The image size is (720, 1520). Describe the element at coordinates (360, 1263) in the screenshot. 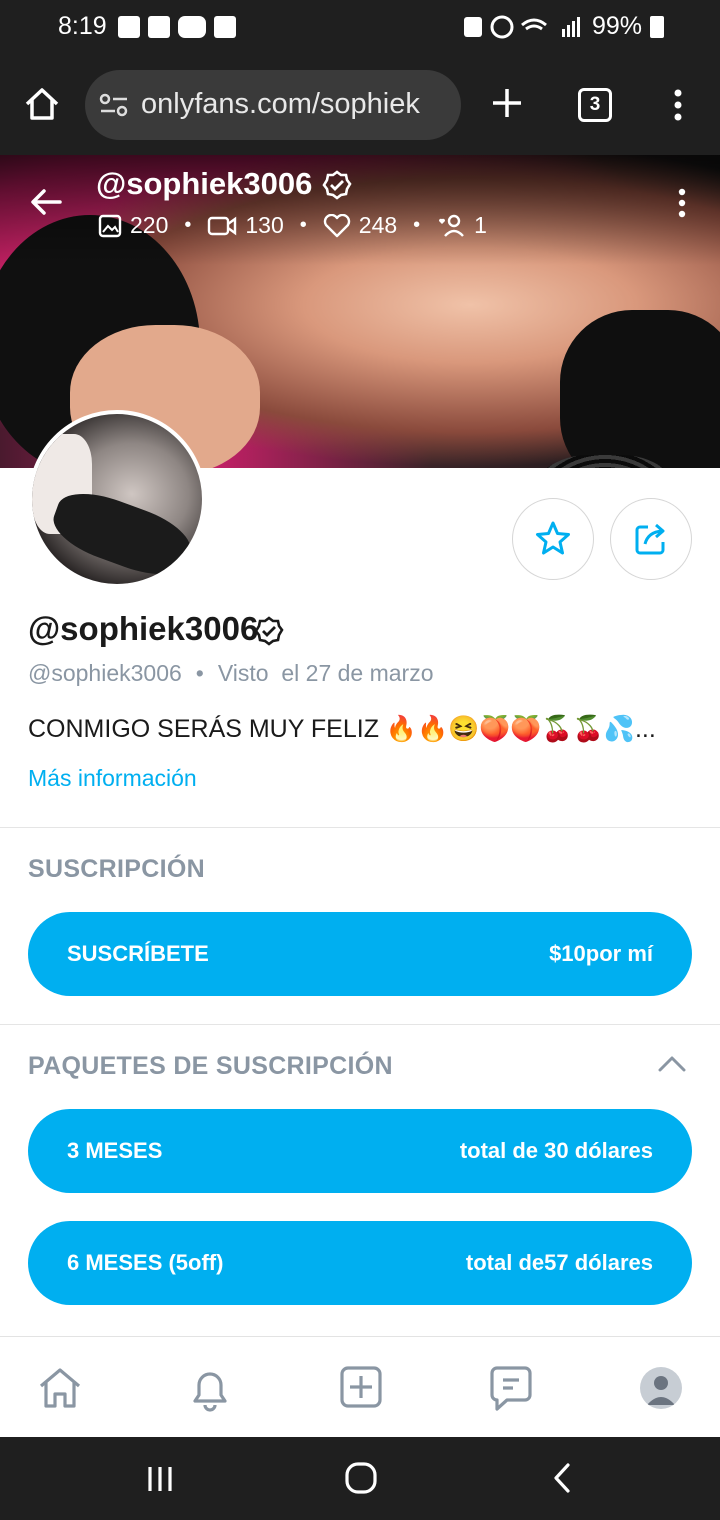

I see `bundle-button: 6 MESES (5off) total de57 dólares` at that location.